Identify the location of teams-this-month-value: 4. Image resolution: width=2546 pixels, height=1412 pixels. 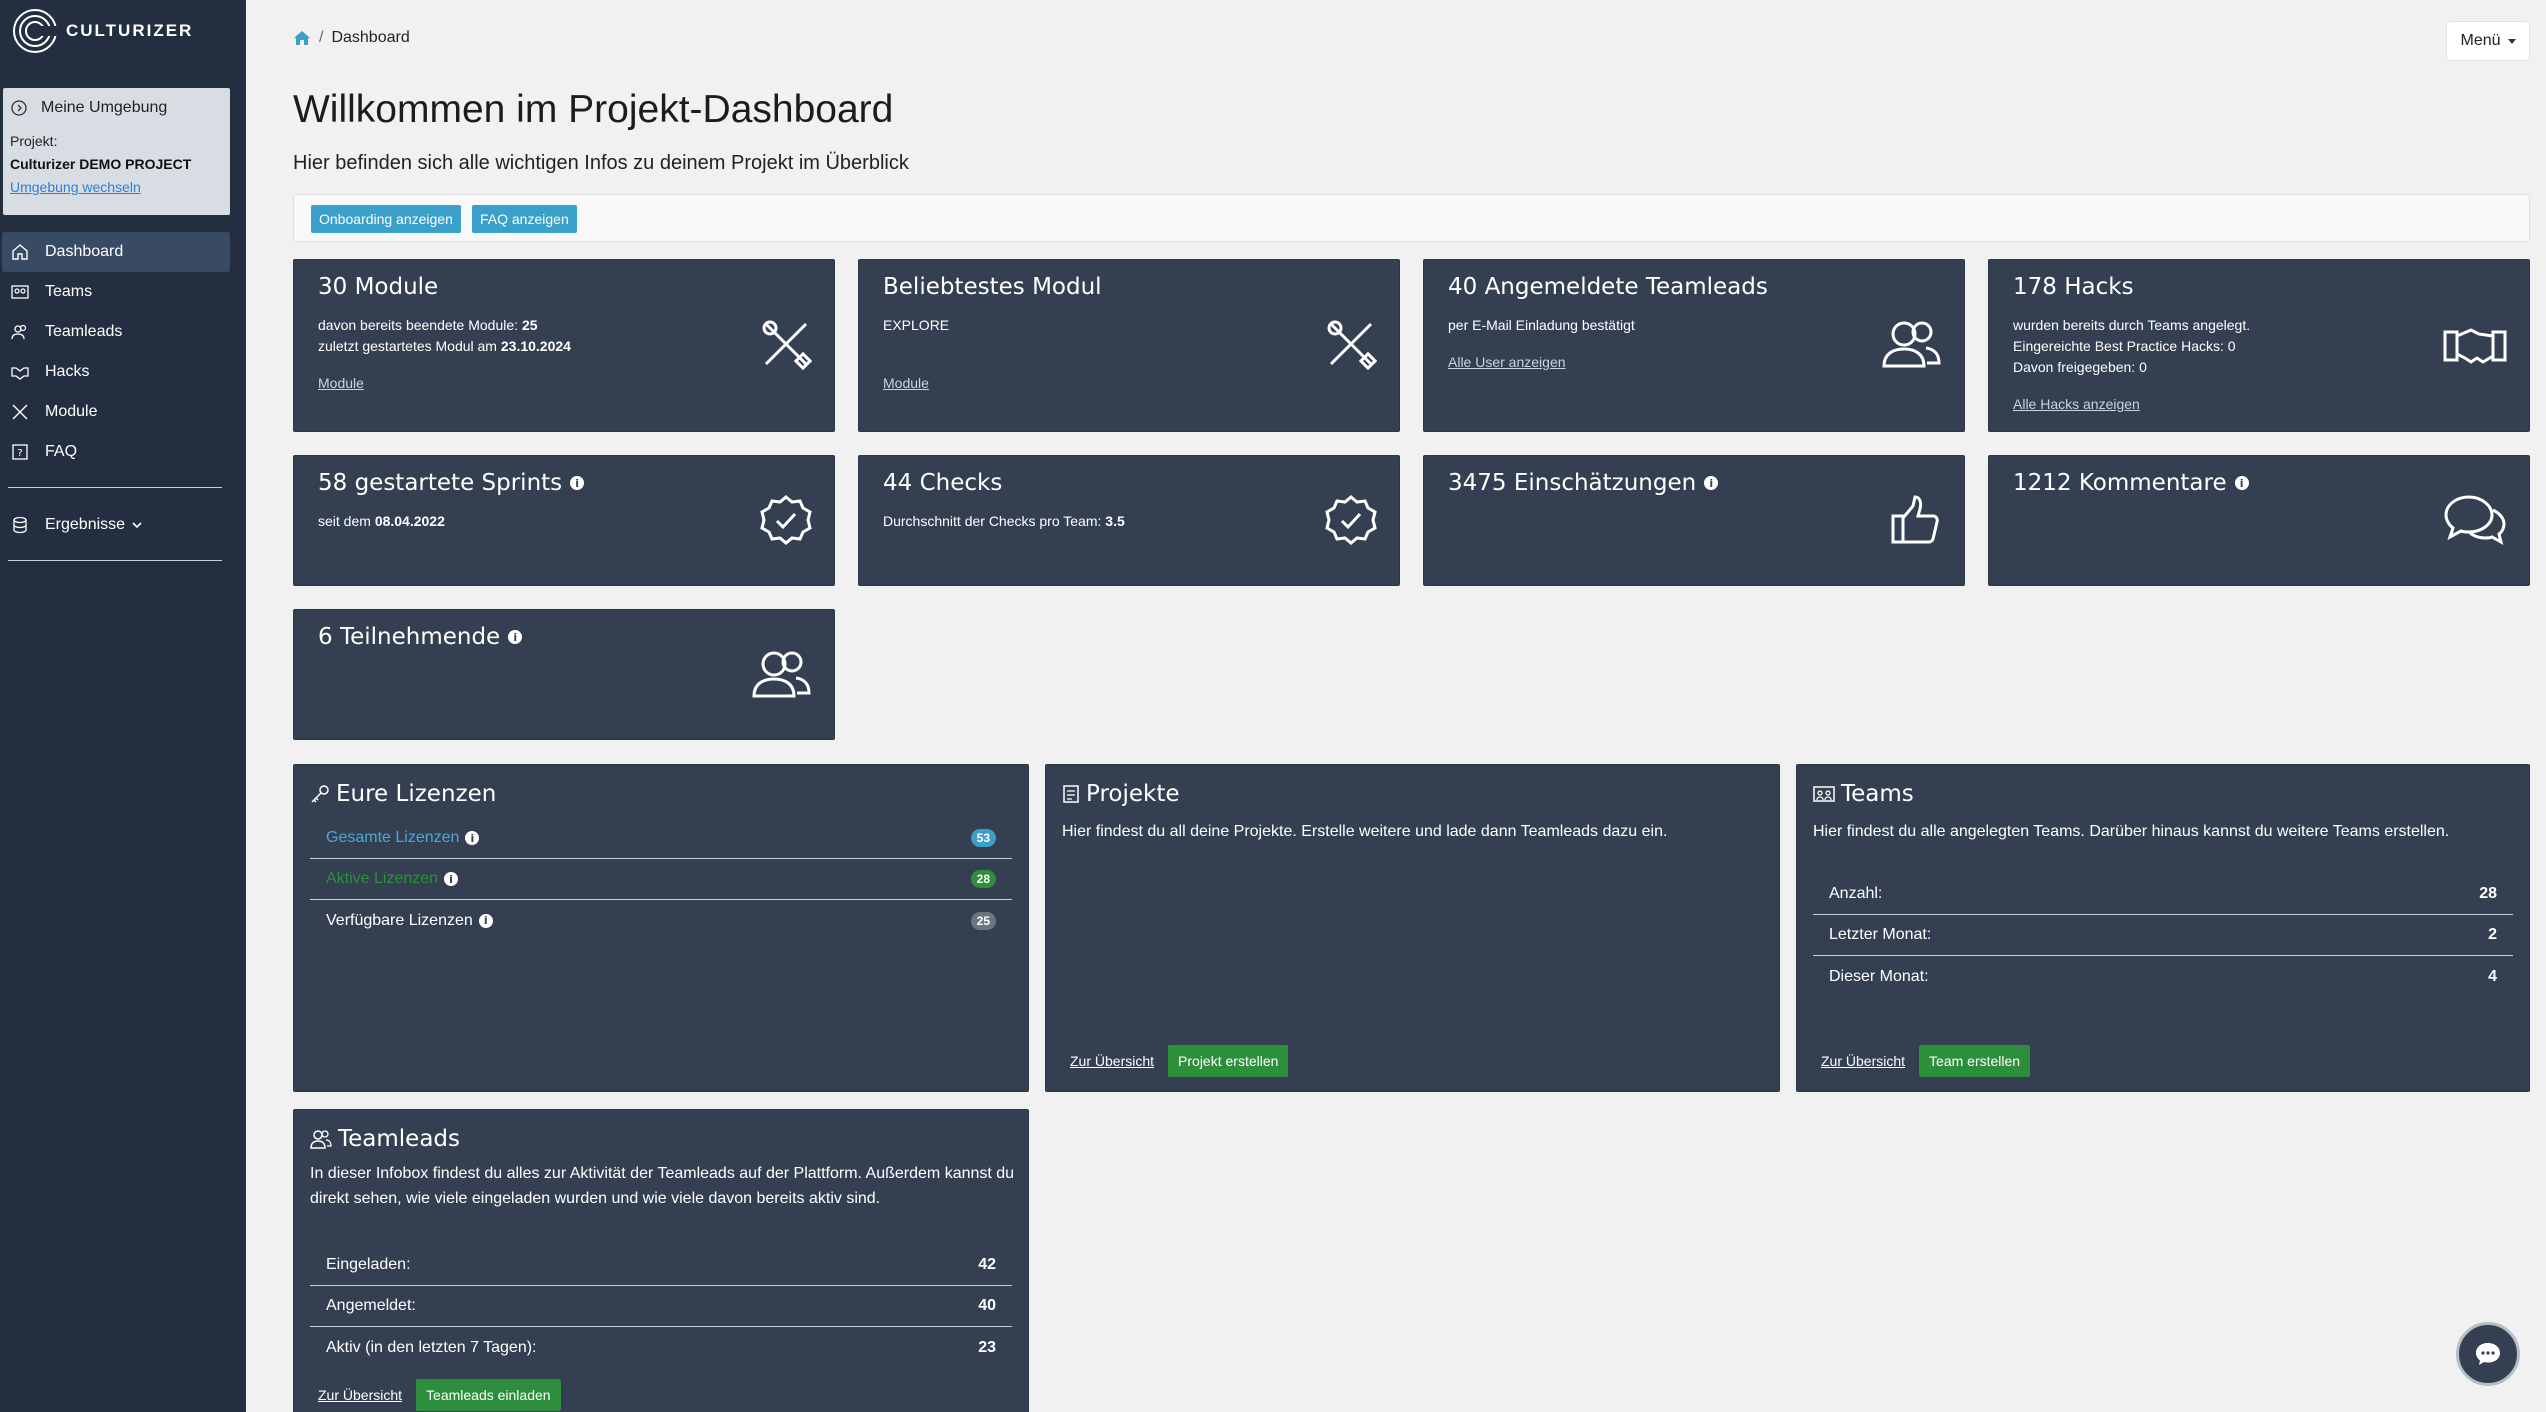
(2492, 976).